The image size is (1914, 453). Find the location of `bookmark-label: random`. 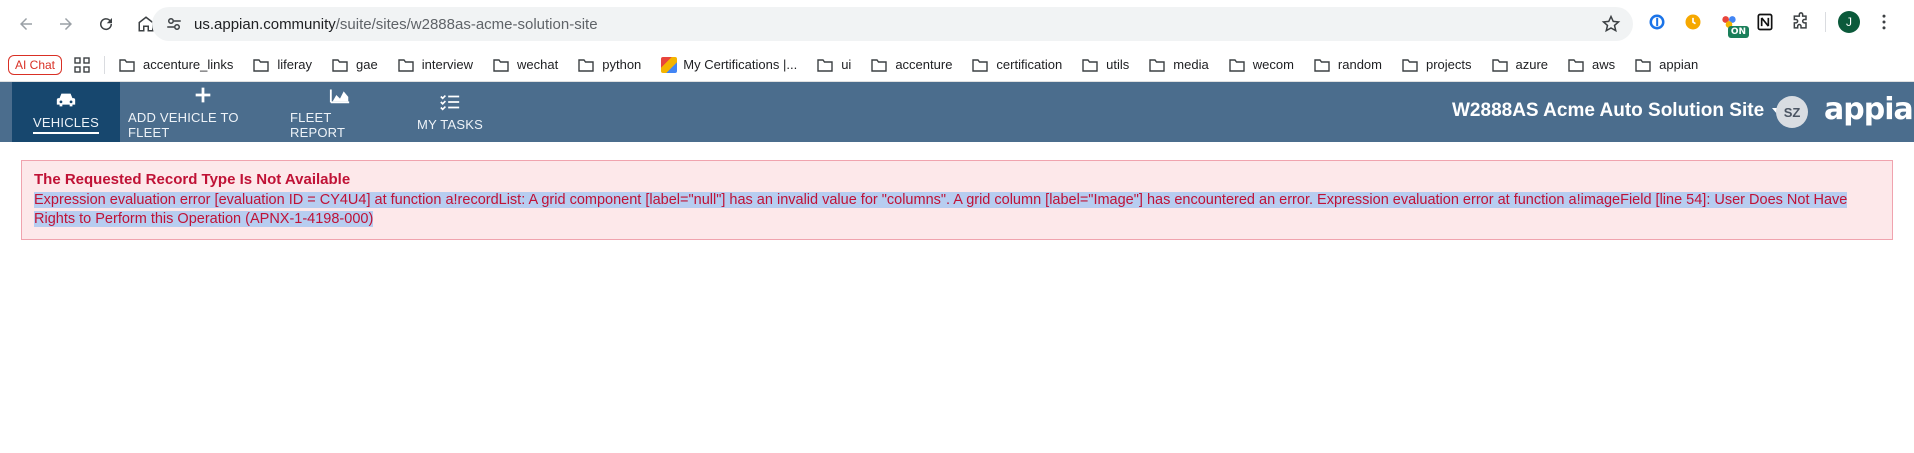

bookmark-label: random is located at coordinates (1359, 64).